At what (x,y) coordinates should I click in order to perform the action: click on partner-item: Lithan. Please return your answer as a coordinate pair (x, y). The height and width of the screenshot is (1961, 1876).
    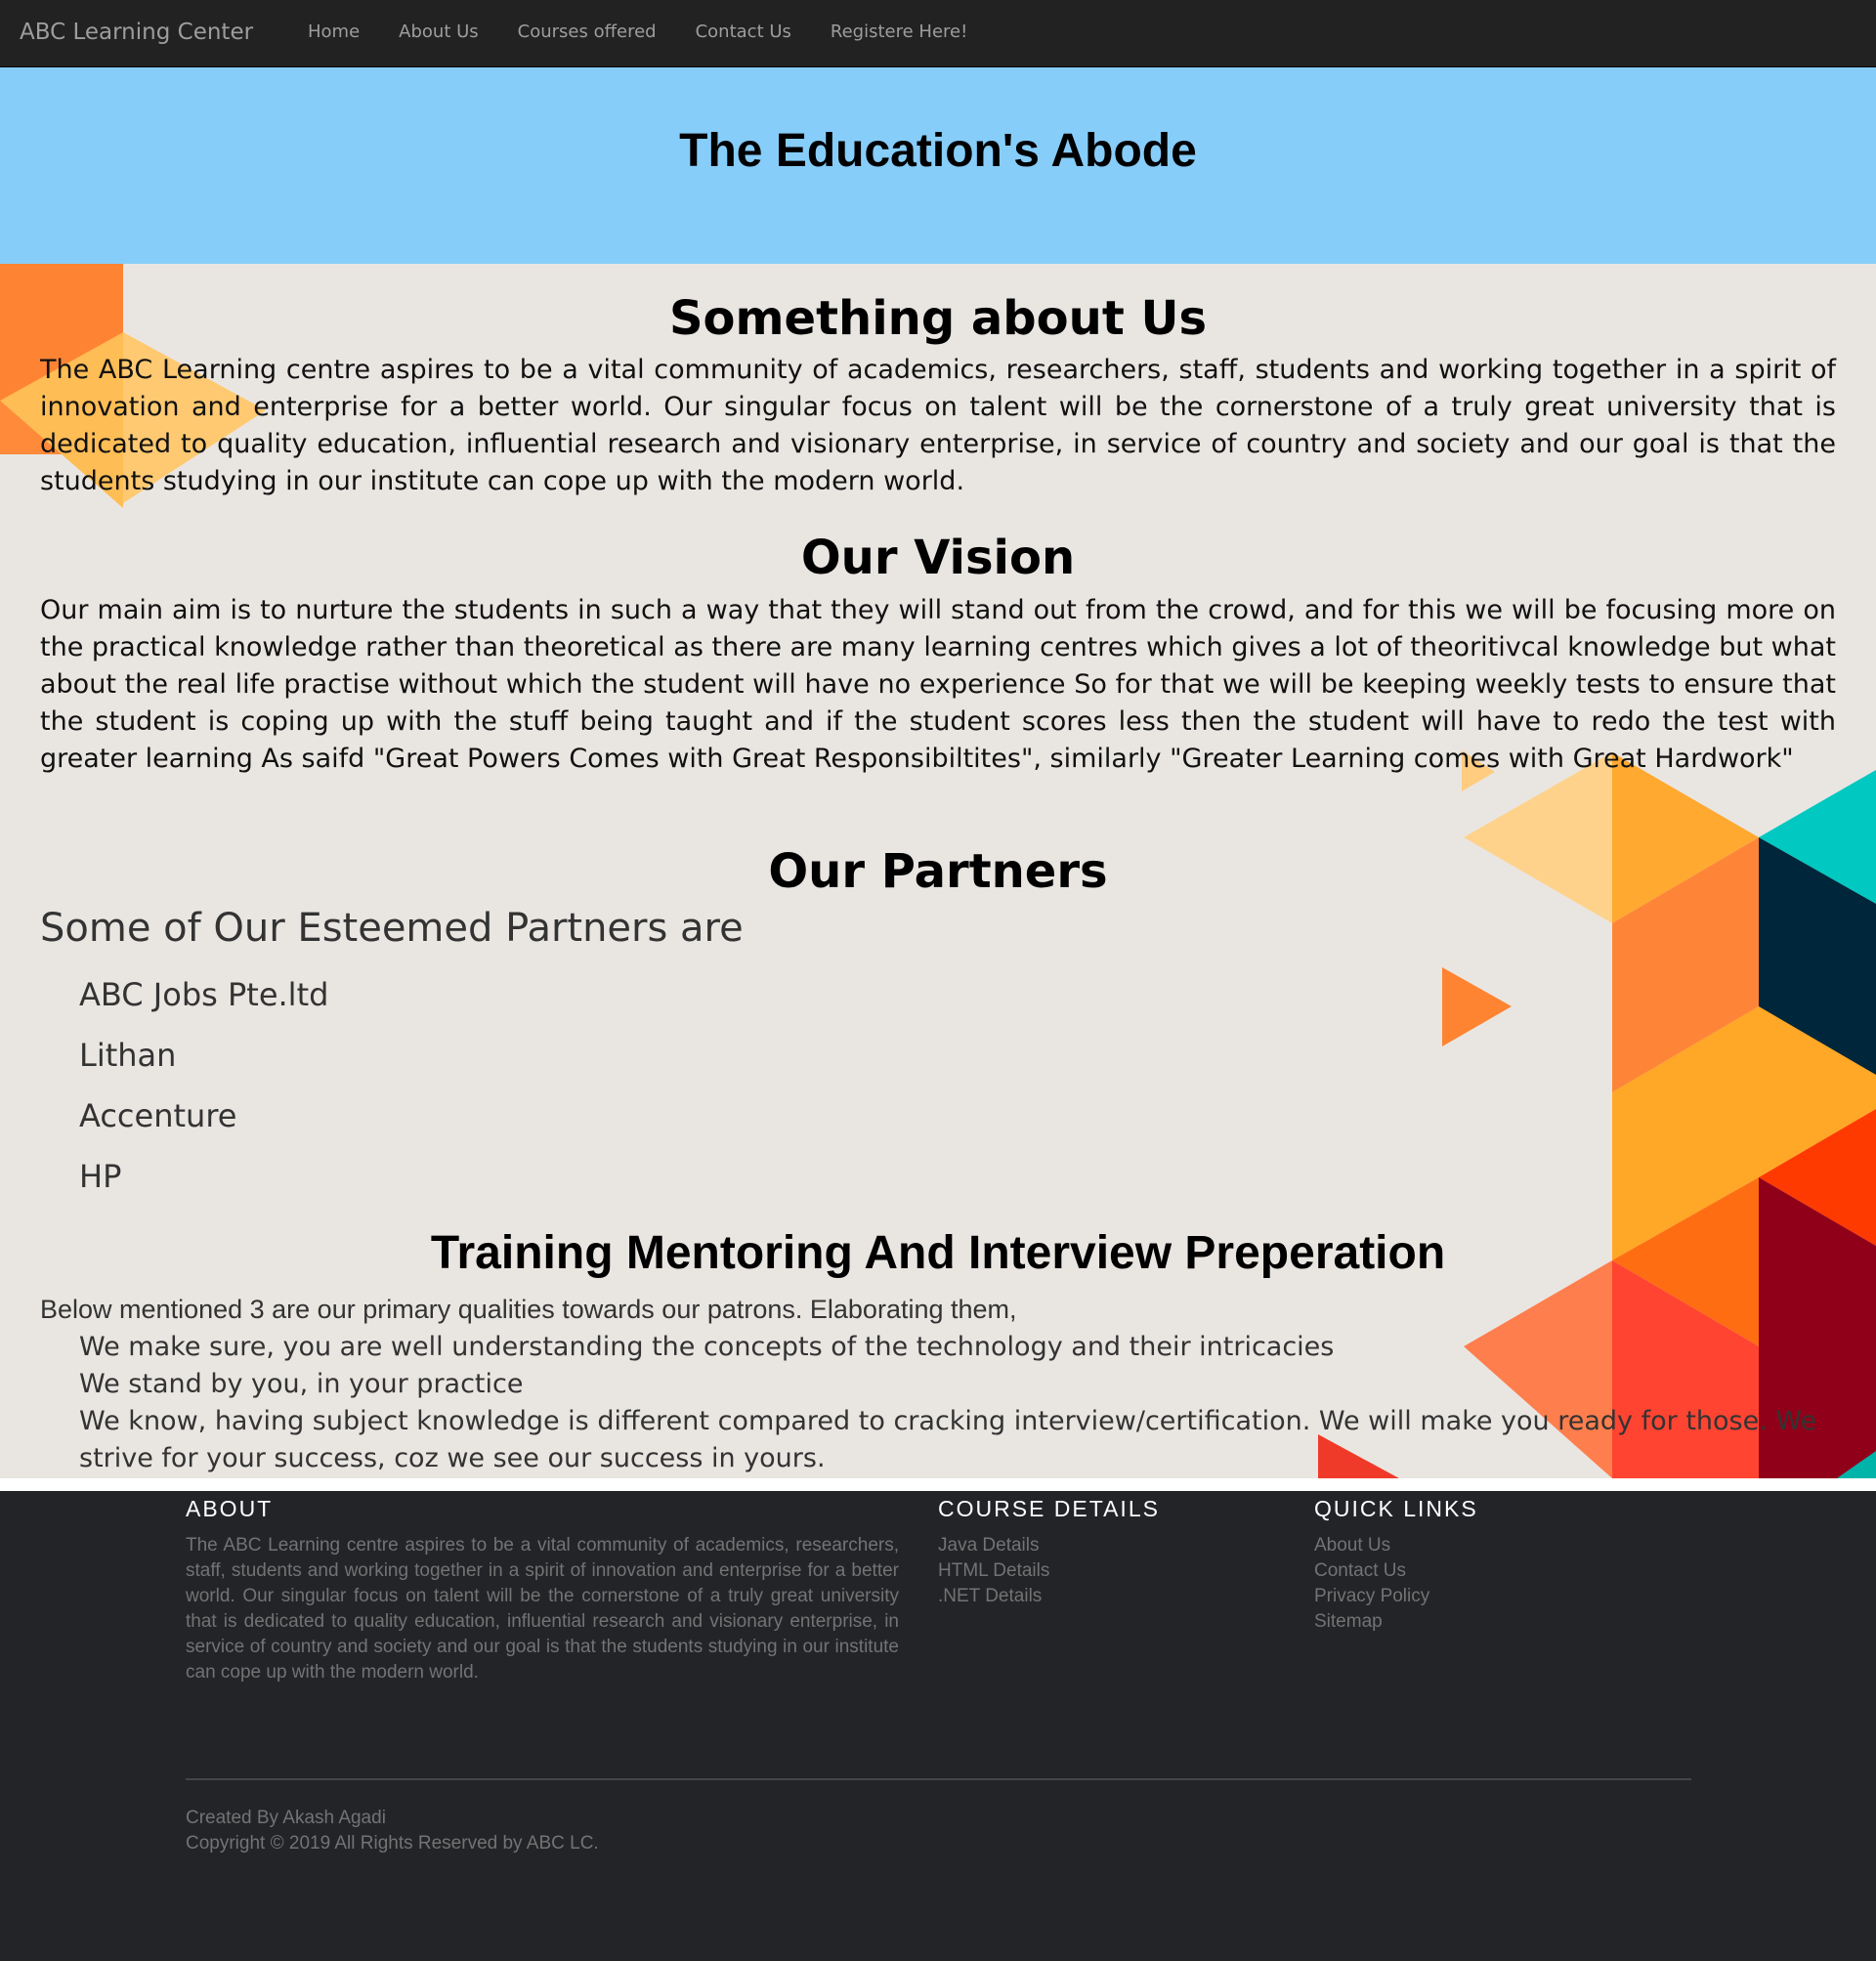
    Looking at the image, I should click on (128, 1056).